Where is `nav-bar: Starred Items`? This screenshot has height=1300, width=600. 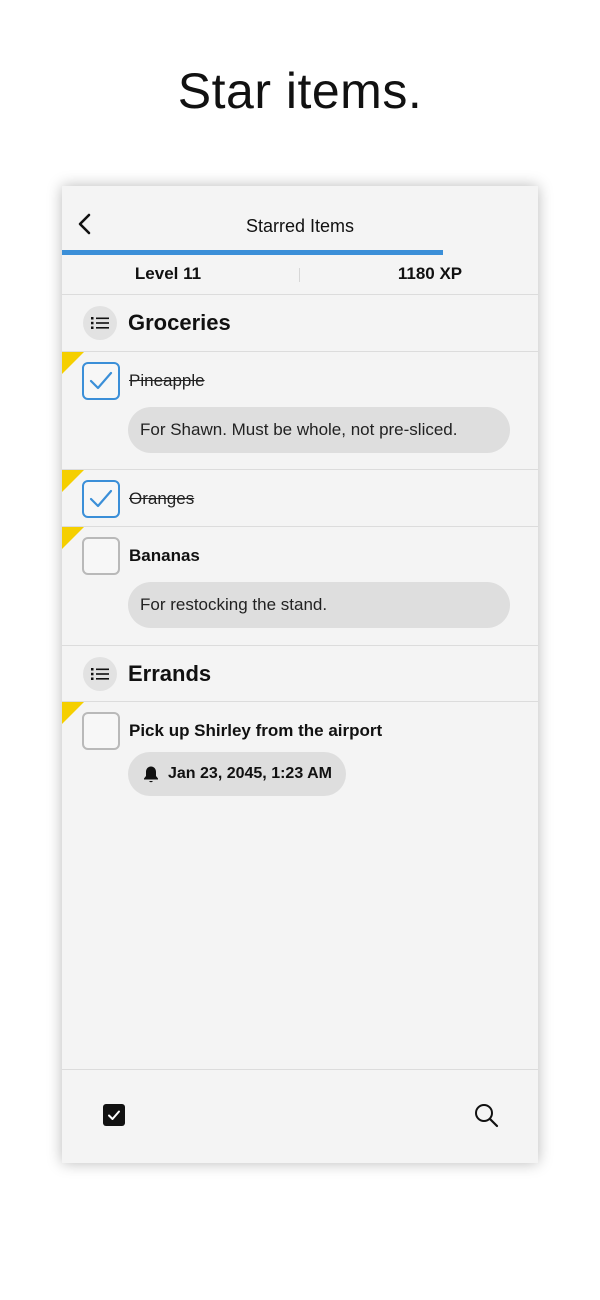
nav-bar: Starred Items is located at coordinates (300, 220).